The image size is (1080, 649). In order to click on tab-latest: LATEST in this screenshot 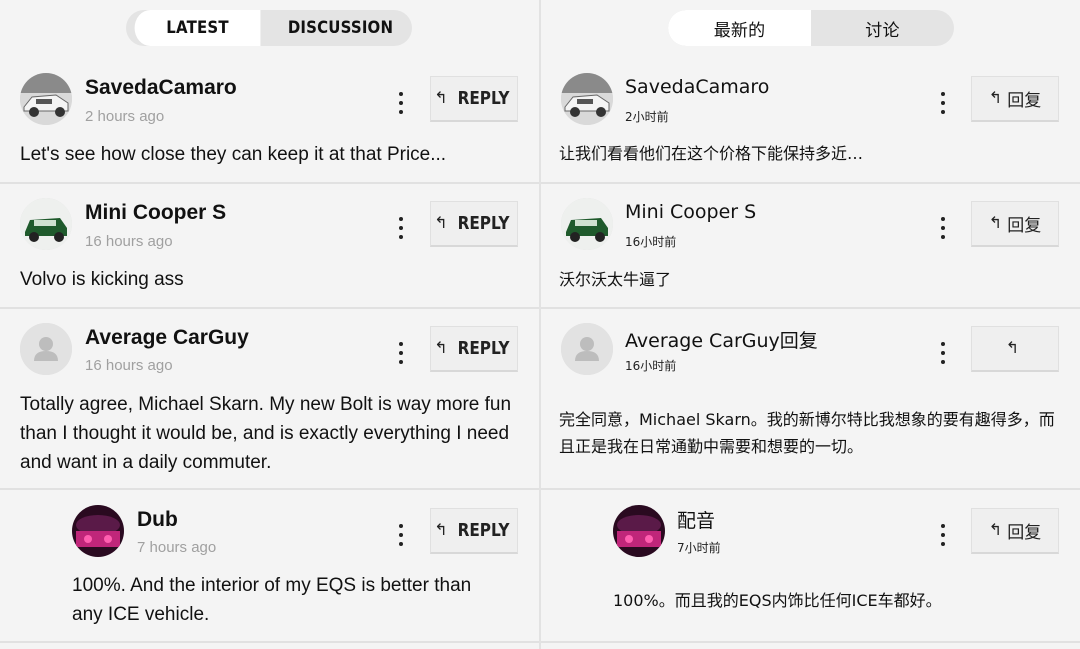, I will do `click(197, 28)`.